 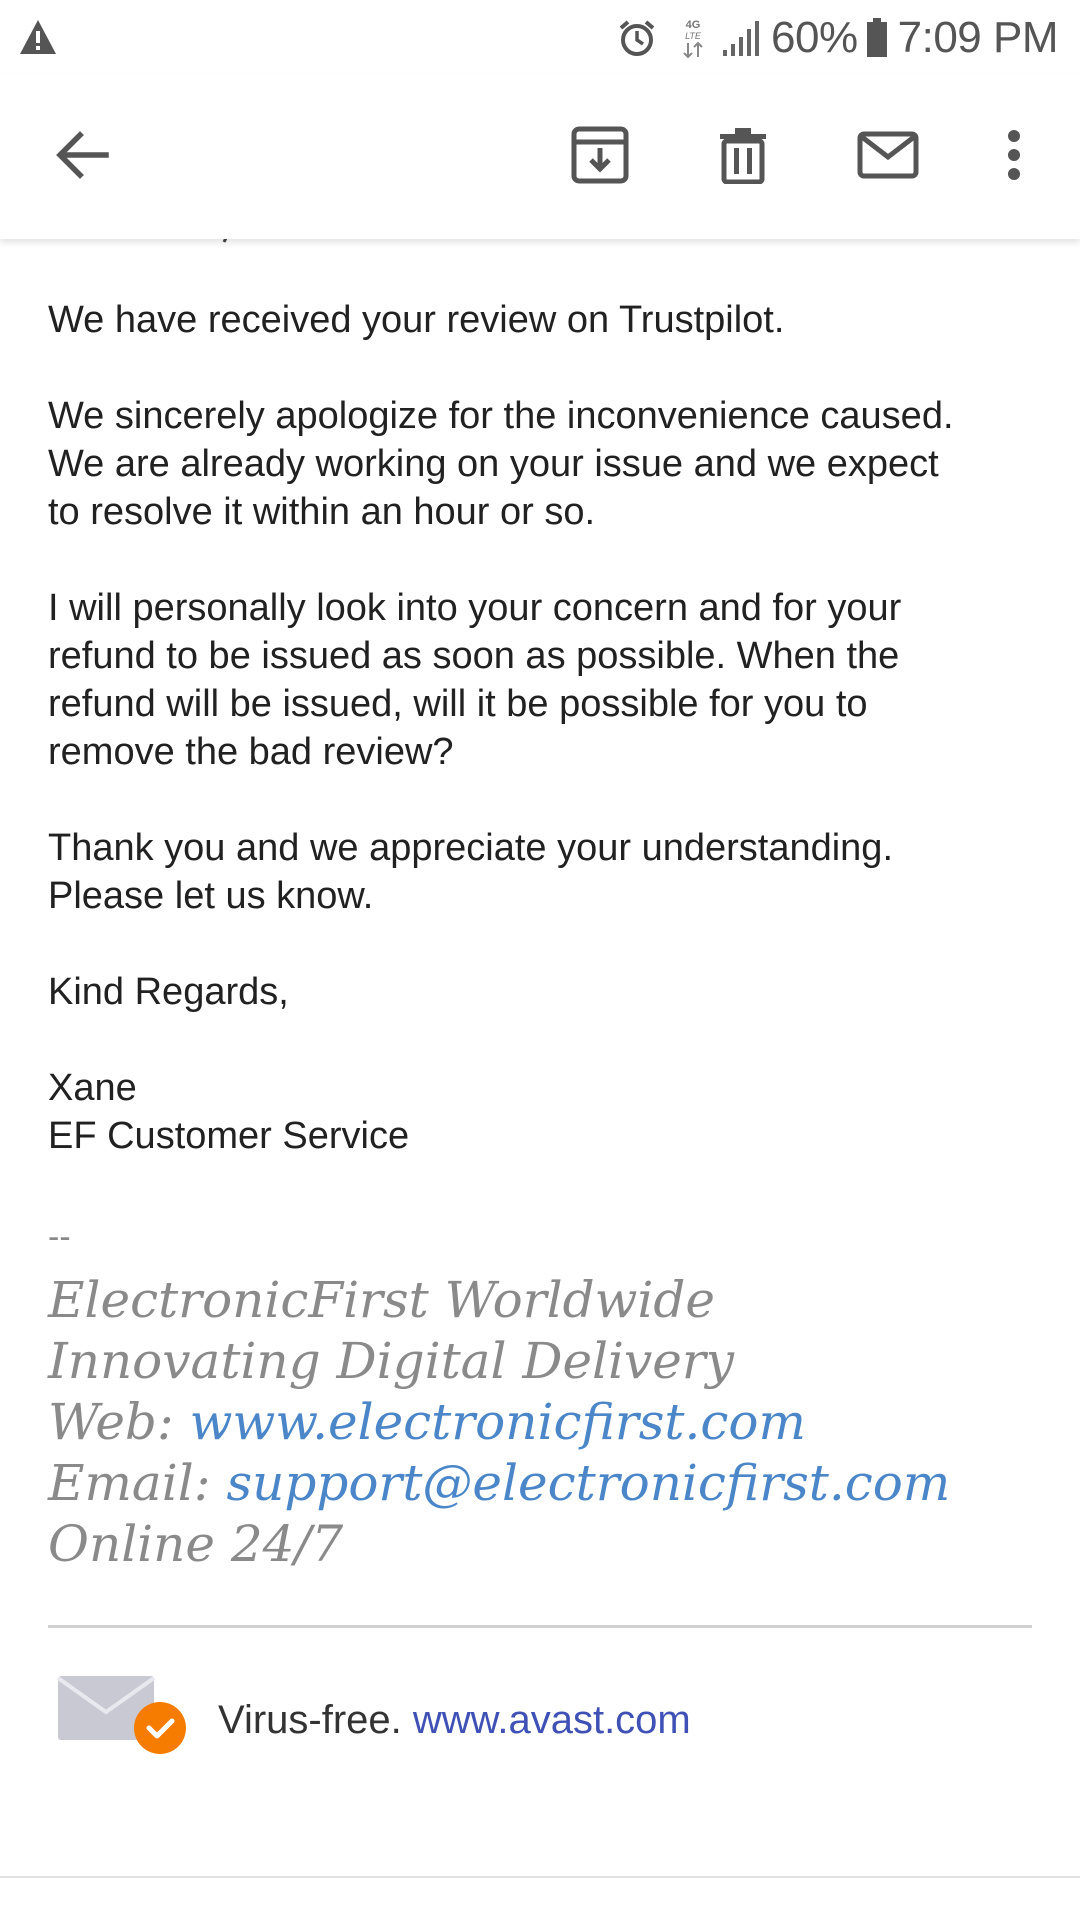 What do you see at coordinates (168, 992) in the screenshot?
I see `email-closing: Kind Regards,` at bounding box center [168, 992].